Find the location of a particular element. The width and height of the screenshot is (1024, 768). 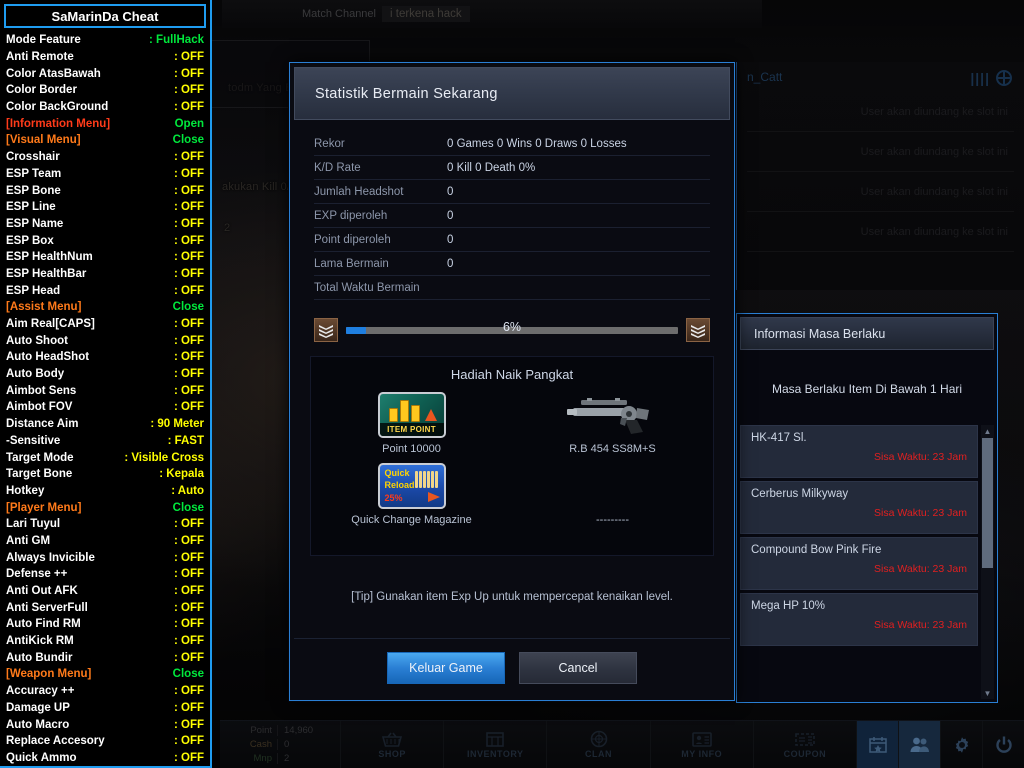

statistic-row: EXP diperoleh 0 is located at coordinates (512, 216).